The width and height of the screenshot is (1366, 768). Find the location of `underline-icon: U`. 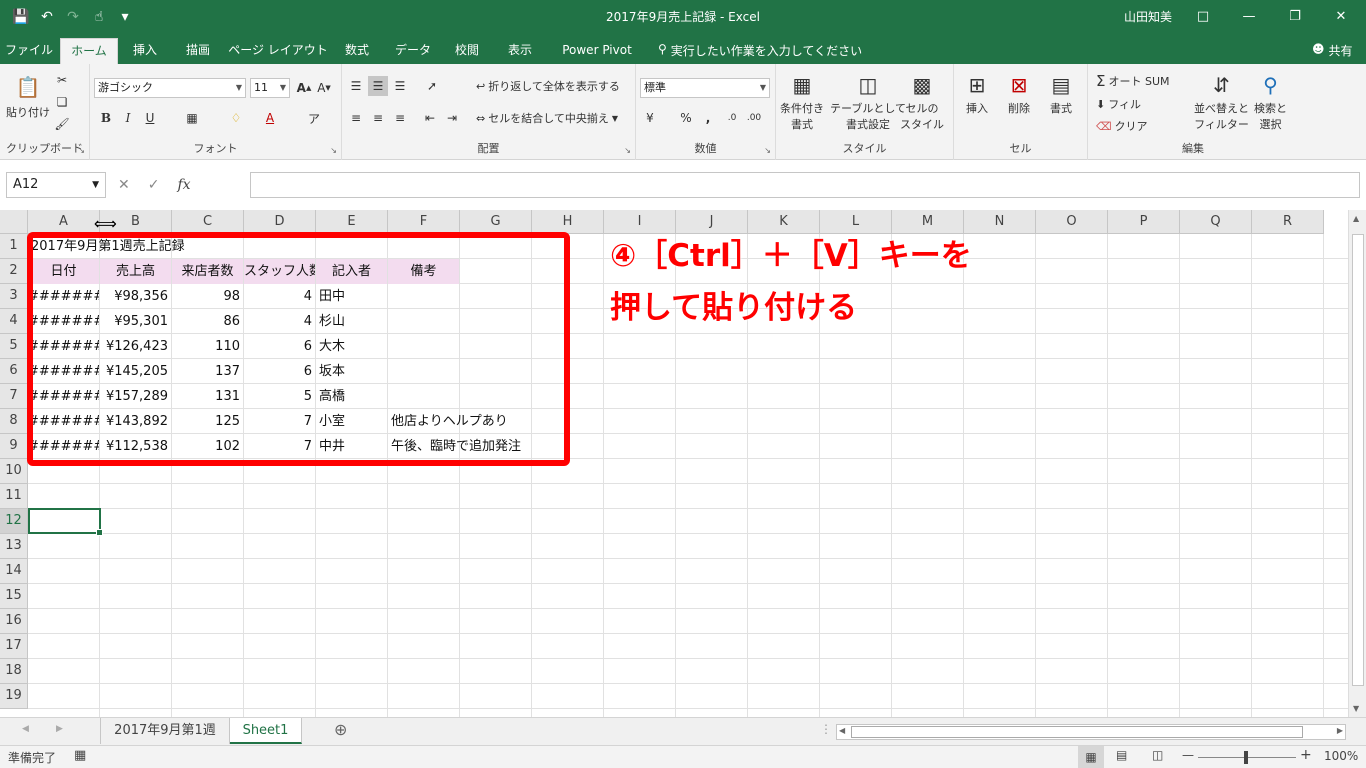

underline-icon: U is located at coordinates (150, 118).